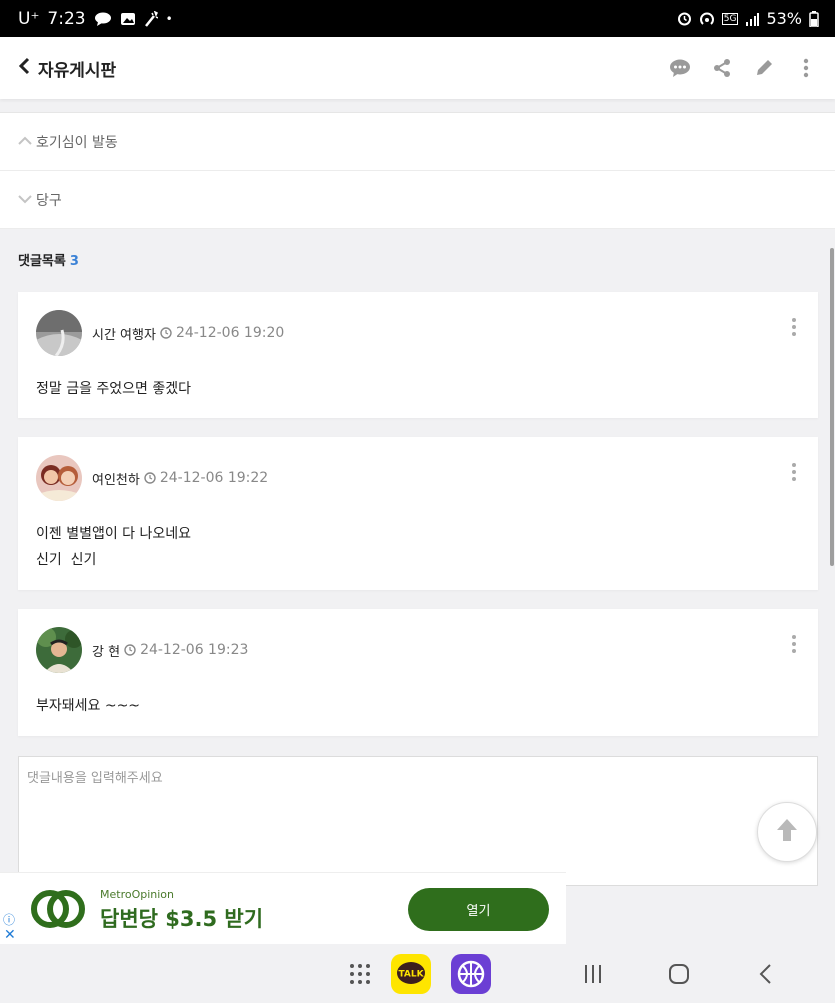 This screenshot has width=835, height=1003. Describe the element at coordinates (752, 19) in the screenshot. I see `signal-icon` at that location.